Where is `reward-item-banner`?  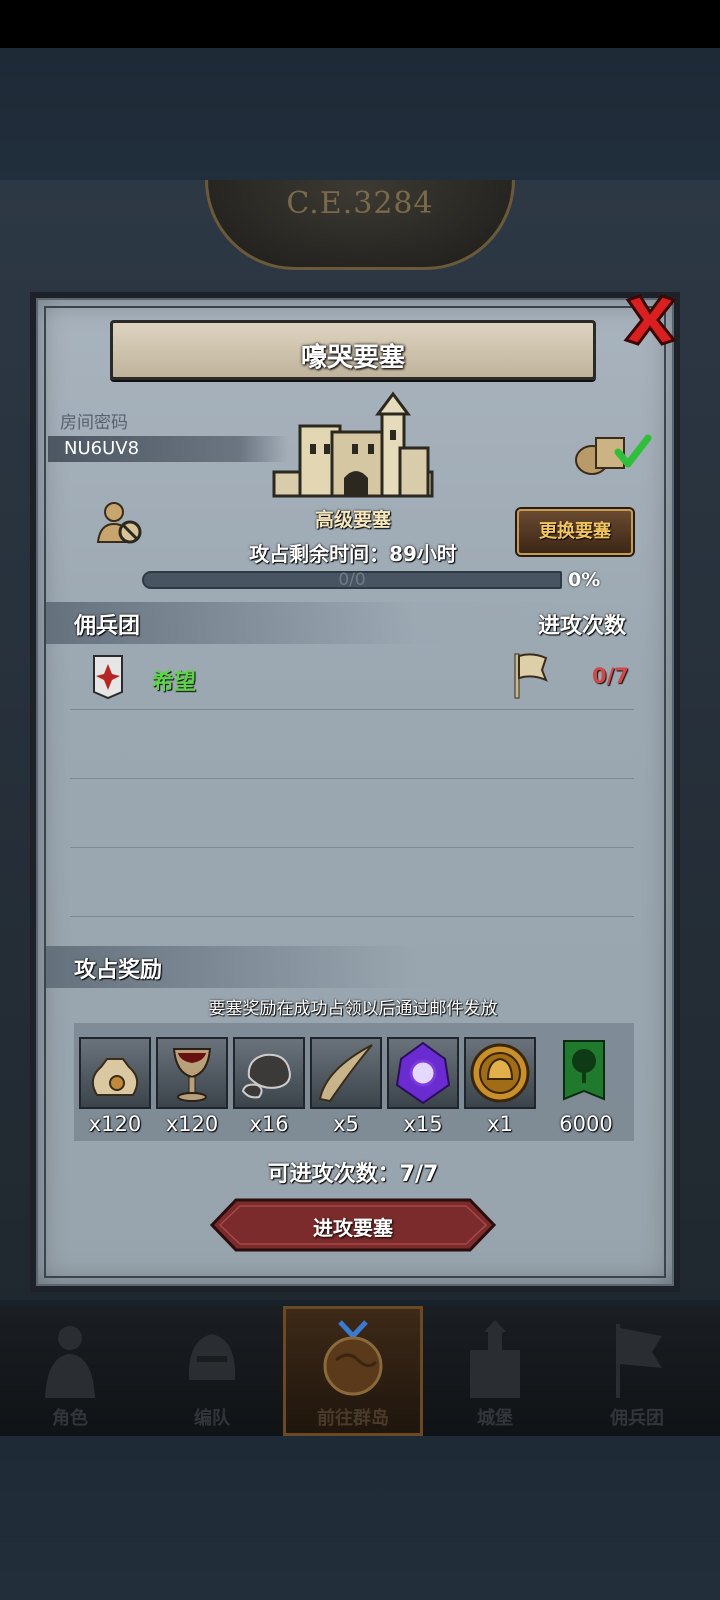 reward-item-banner is located at coordinates (586, 1073).